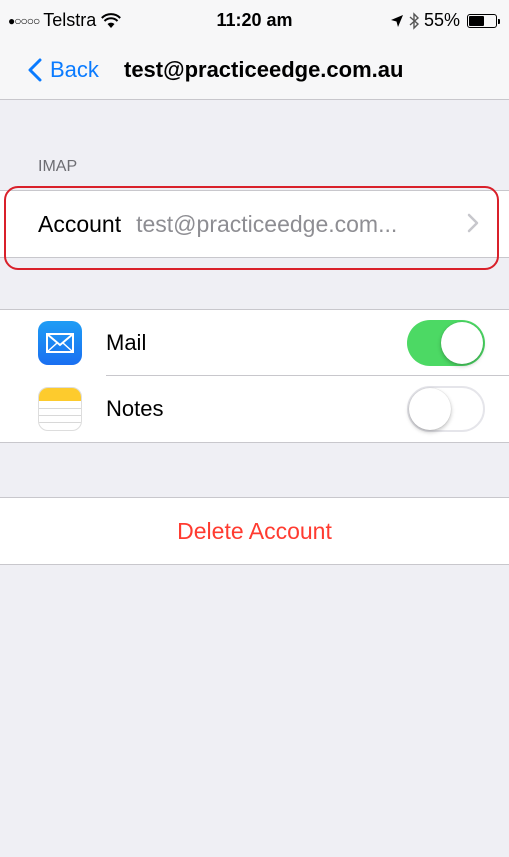 The width and height of the screenshot is (509, 857). I want to click on notes-app-icon, so click(60, 409).